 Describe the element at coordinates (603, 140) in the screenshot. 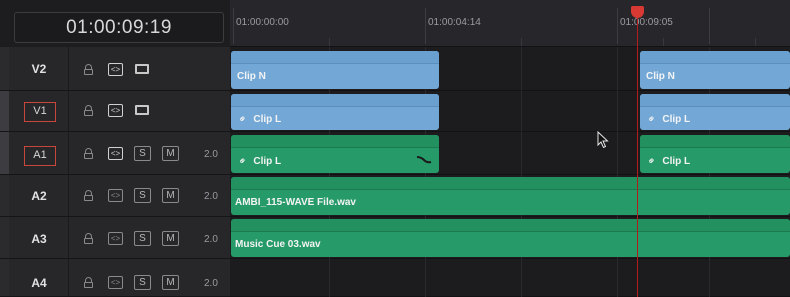

I see `mouse-cursor-icon` at that location.